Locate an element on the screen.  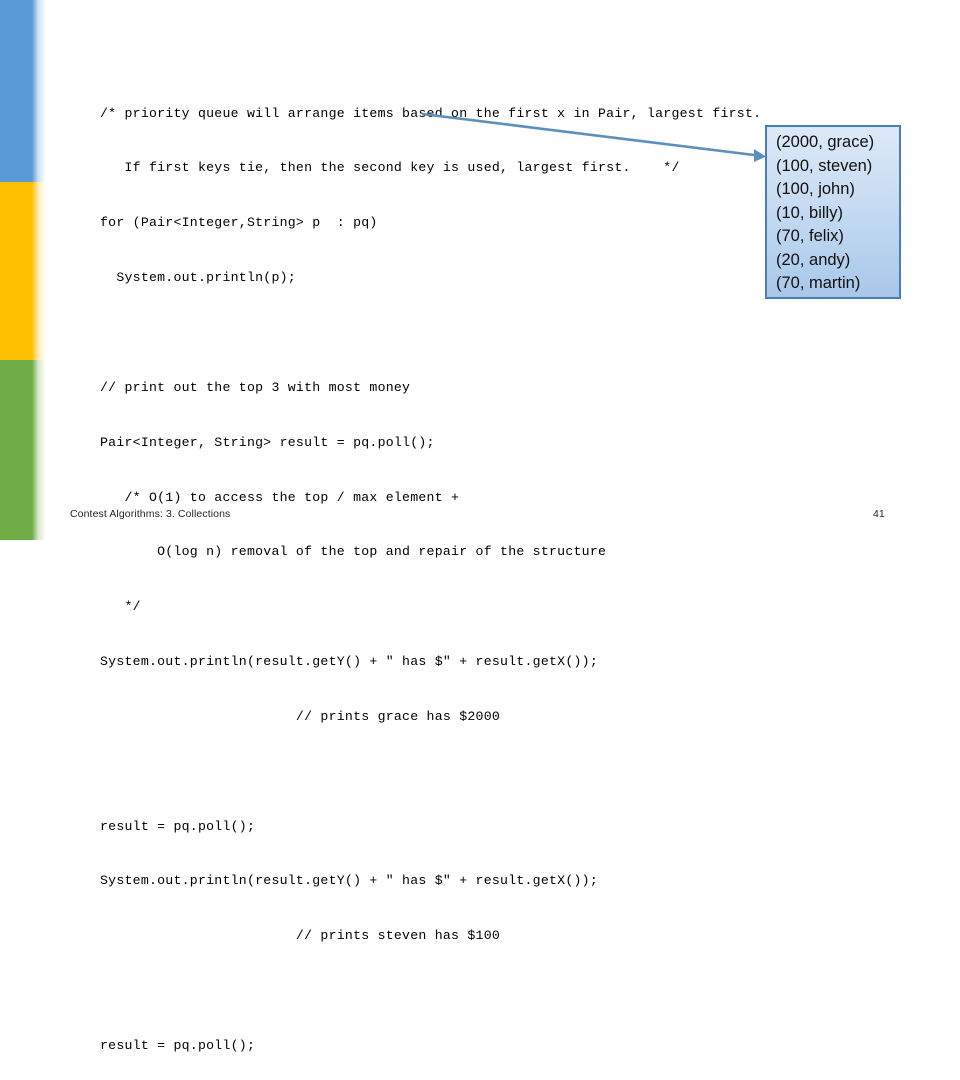
color-block-green is located at coordinates (23, 450).